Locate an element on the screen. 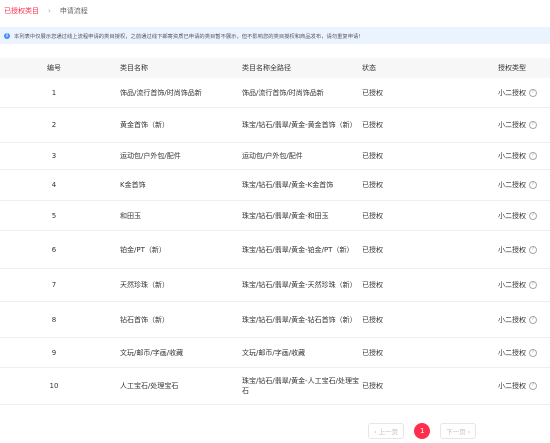 Image resolution: width=550 pixels, height=443 pixels. table-row: 2 黄金首饰（新） 珠宝/钻石/翡翠/黄金-黄金首饰（新） 已授权 小二授权? is located at coordinates (275, 125).